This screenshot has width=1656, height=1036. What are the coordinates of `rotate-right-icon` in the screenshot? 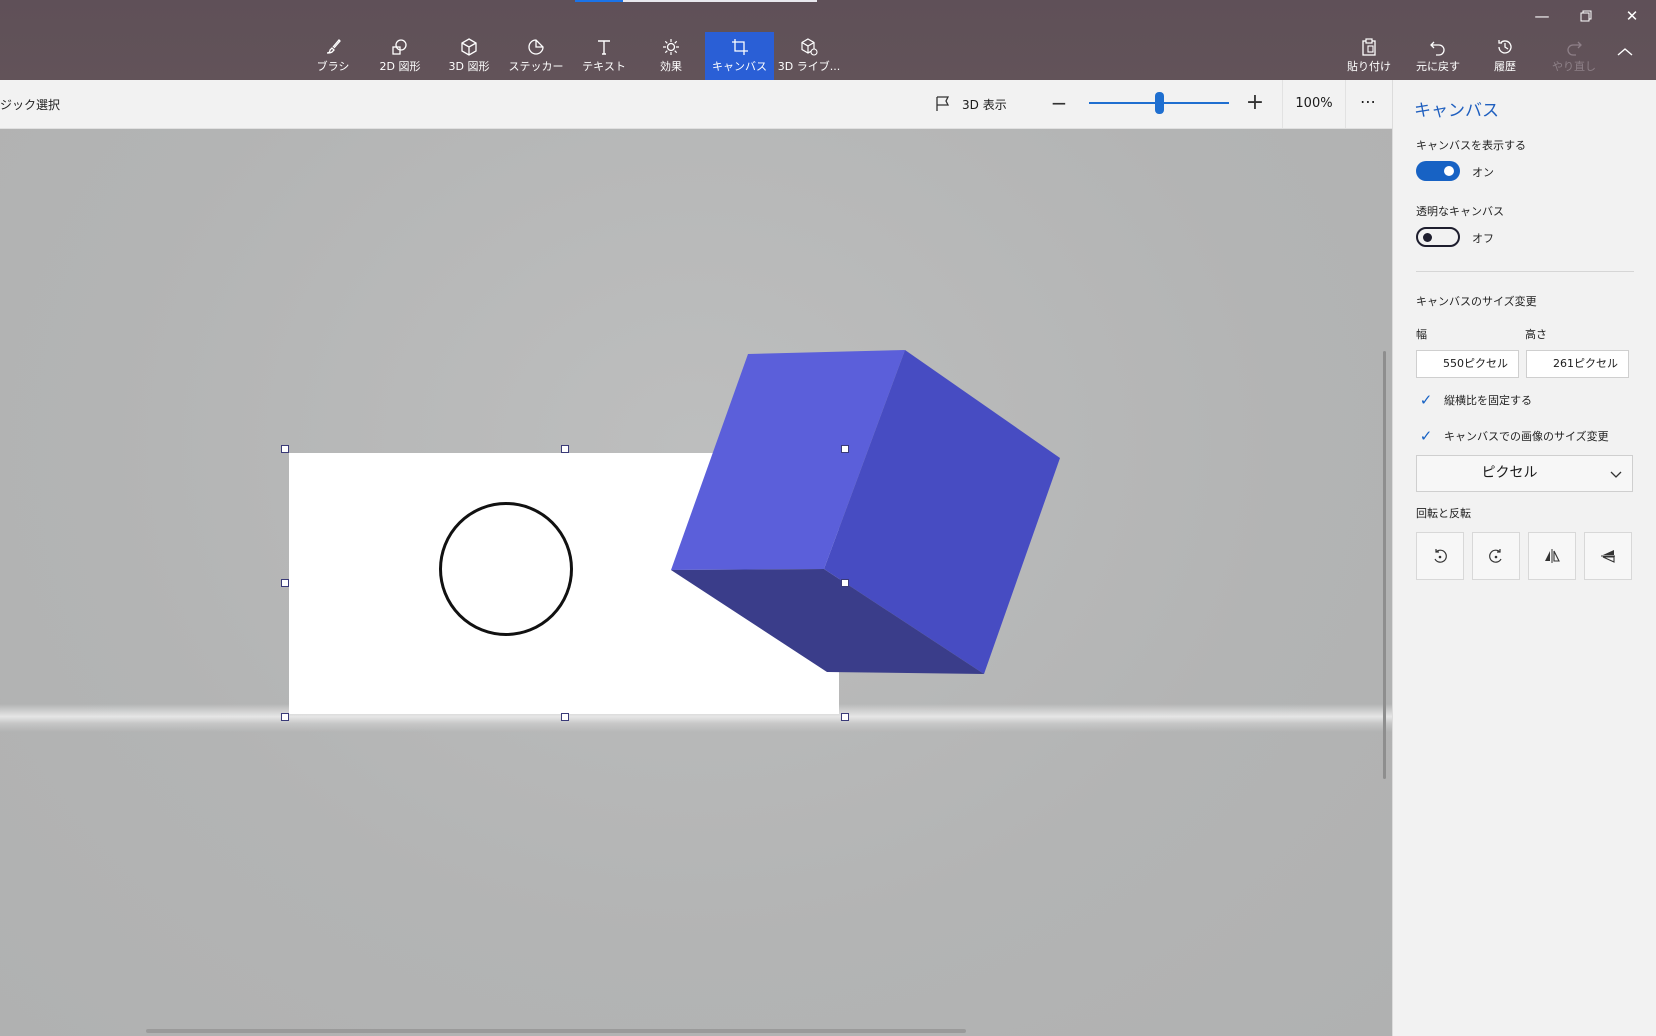 It's located at (1495, 556).